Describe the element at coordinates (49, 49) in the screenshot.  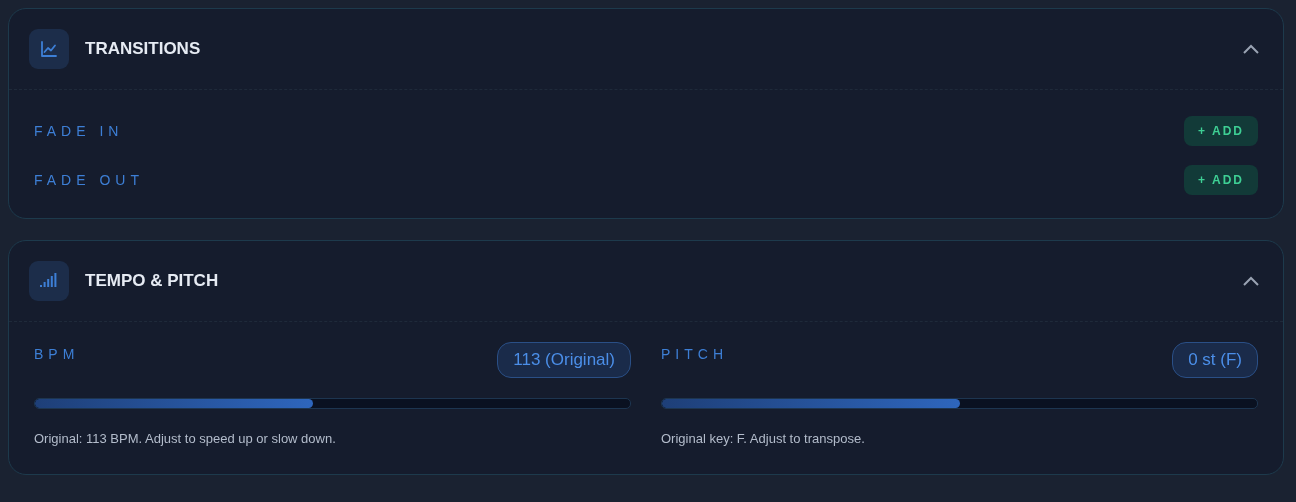
I see `line-chart-icon` at that location.